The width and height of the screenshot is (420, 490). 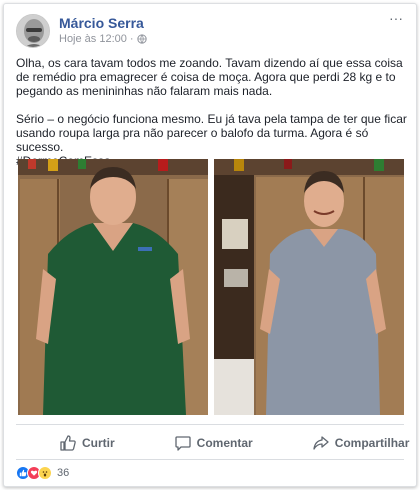 I want to click on like-icon, so click(x=68, y=443).